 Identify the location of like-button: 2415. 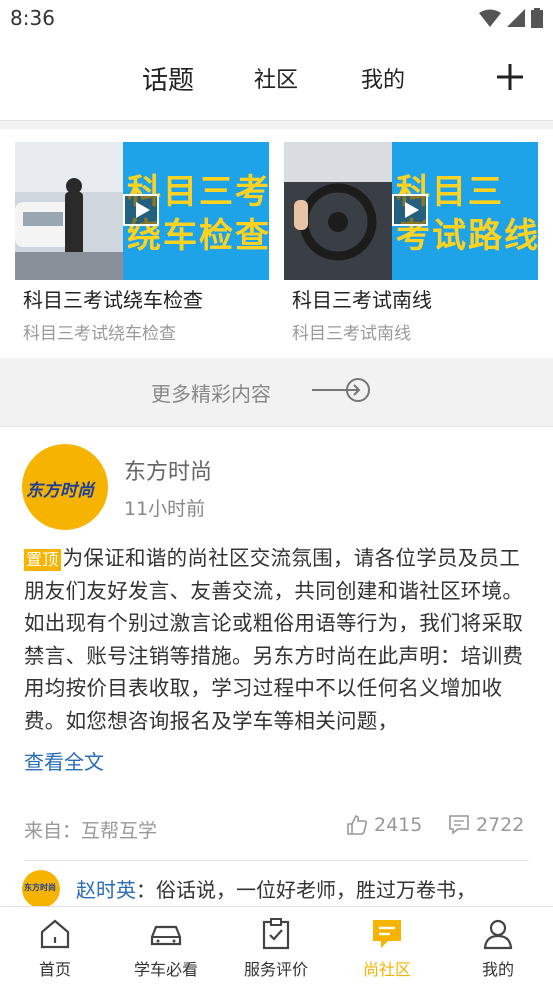
(384, 825).